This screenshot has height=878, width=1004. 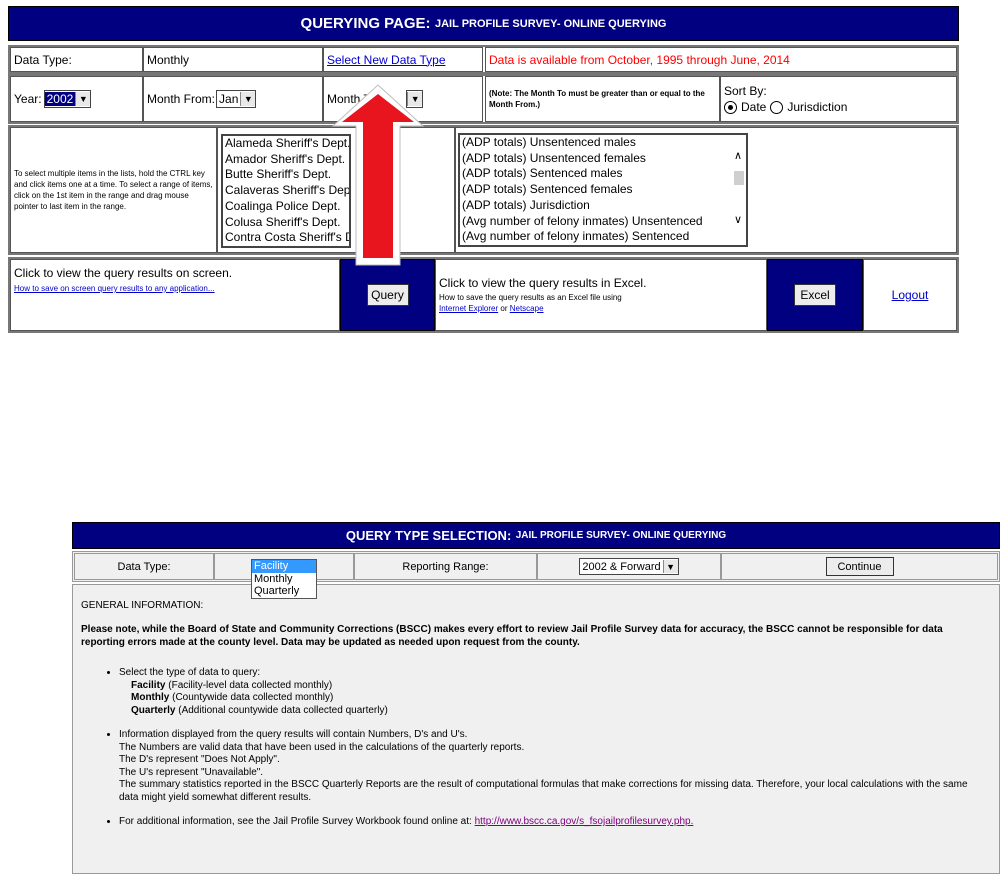 I want to click on quarterly-term: Quarterly, so click(x=153, y=710).